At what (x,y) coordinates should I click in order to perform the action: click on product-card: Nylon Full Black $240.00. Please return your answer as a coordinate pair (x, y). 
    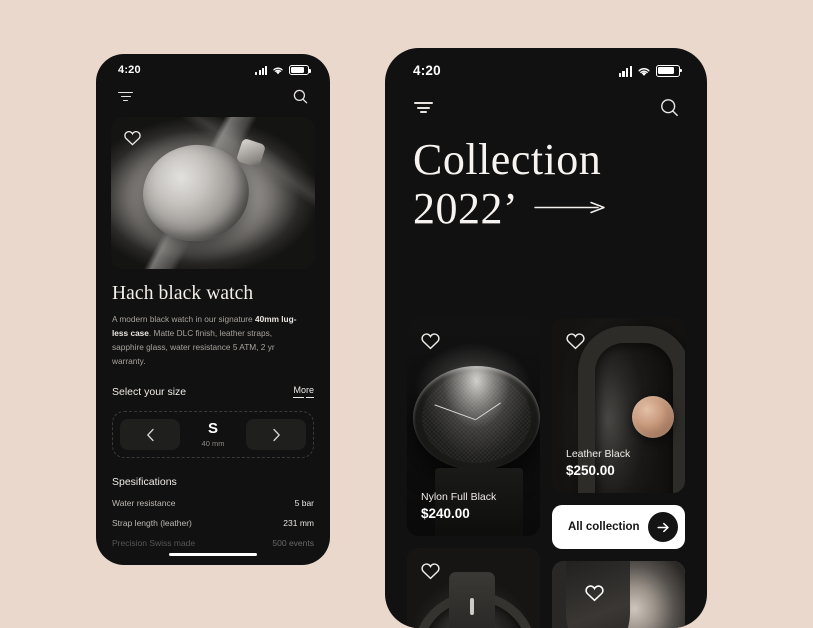
    Looking at the image, I should click on (473, 427).